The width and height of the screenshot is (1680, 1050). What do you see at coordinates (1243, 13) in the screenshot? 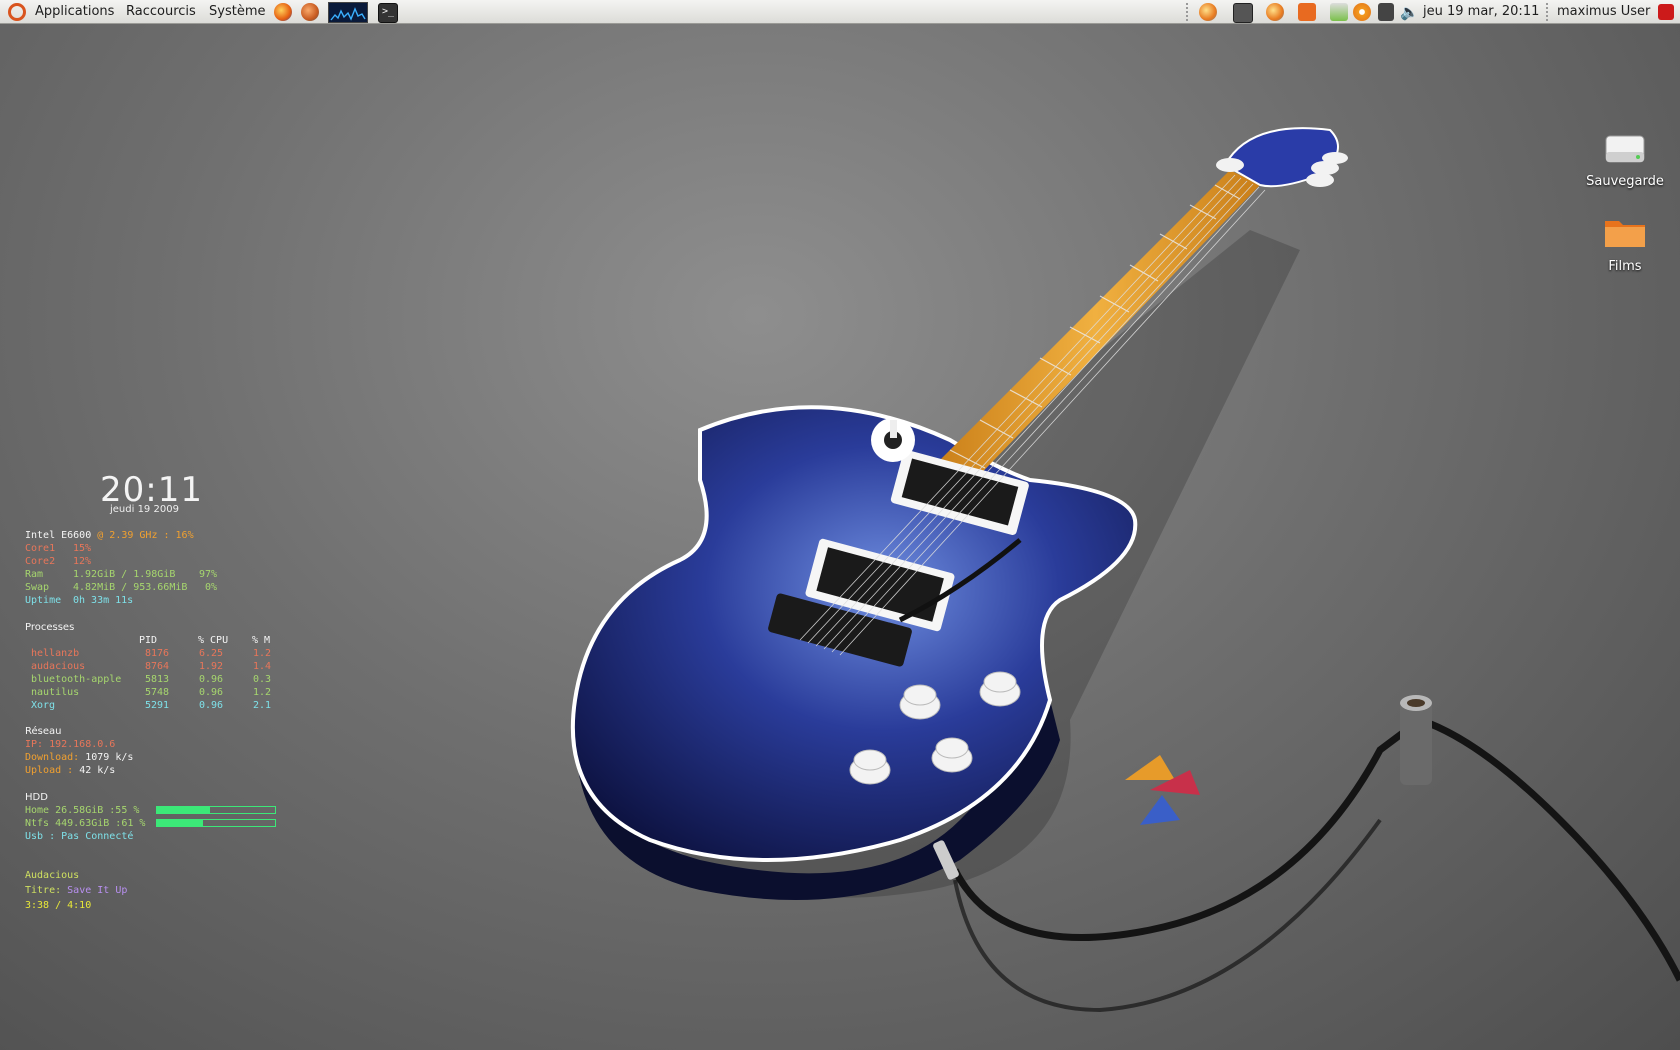
I see `screenshot-tray-icon` at bounding box center [1243, 13].